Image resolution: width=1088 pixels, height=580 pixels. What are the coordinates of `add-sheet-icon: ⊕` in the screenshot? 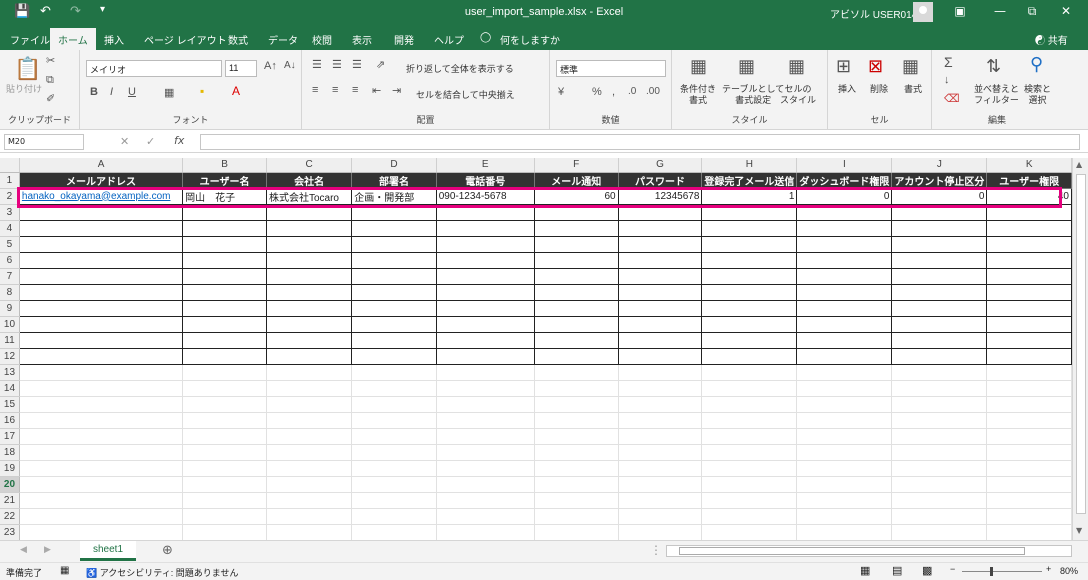 It's located at (167, 550).